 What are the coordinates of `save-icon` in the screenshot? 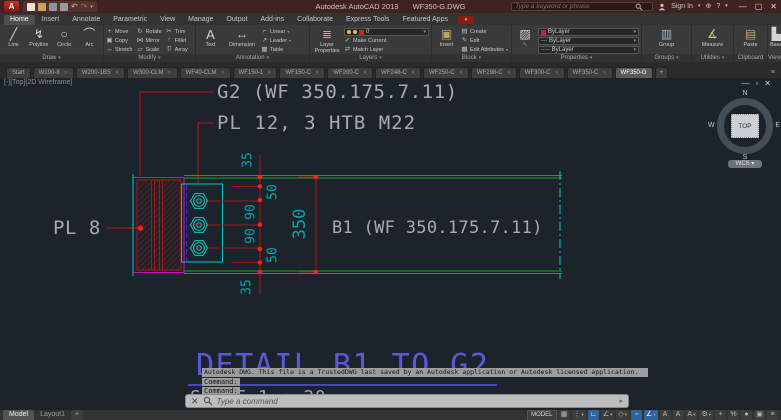 It's located at (53, 6).